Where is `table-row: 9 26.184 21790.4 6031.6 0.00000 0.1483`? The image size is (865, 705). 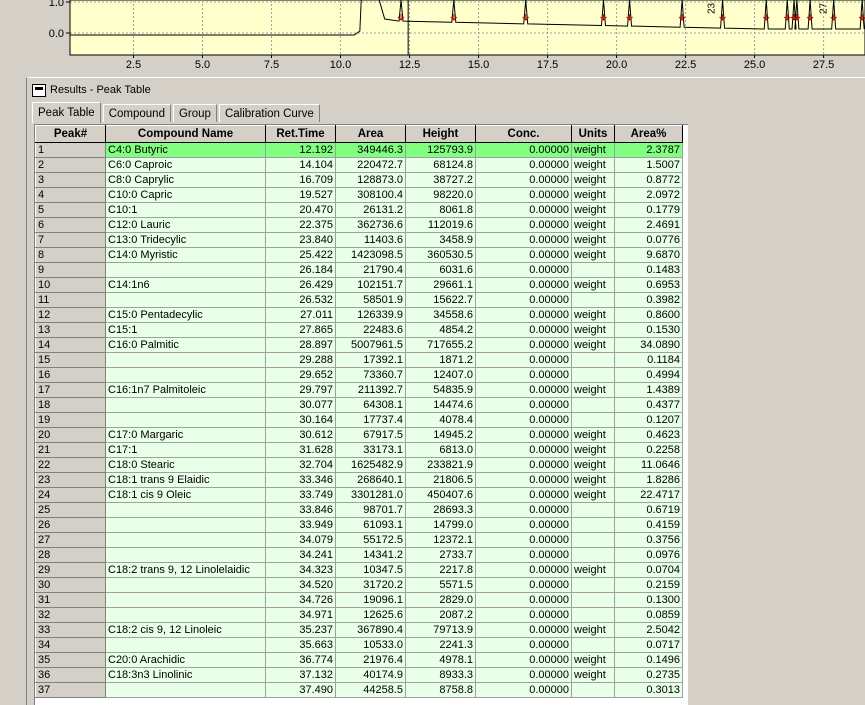 table-row: 9 26.184 21790.4 6031.6 0.00000 0.1483 is located at coordinates (359, 270).